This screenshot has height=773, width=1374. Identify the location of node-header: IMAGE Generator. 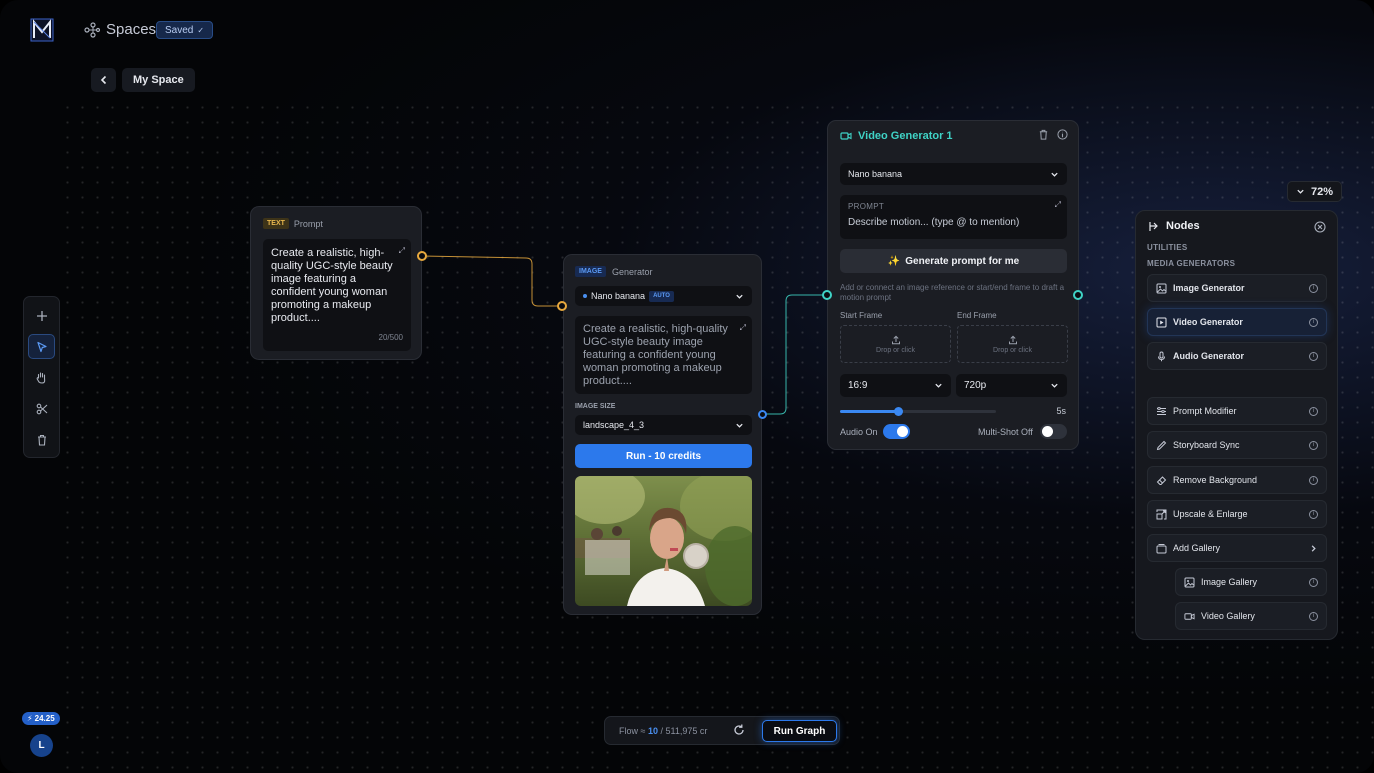
(613, 271).